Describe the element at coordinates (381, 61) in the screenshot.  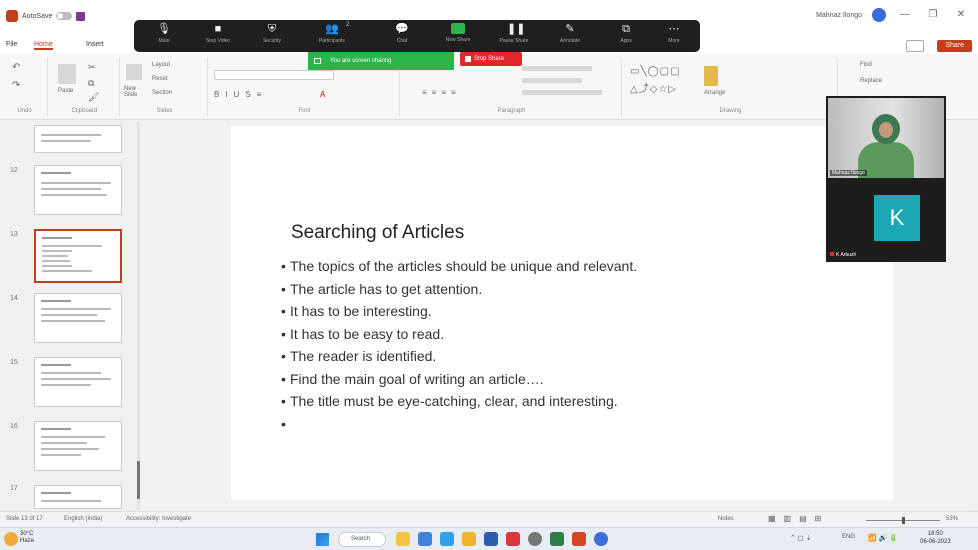
I see `screen-sharing-banner: You are screen sharing` at that location.